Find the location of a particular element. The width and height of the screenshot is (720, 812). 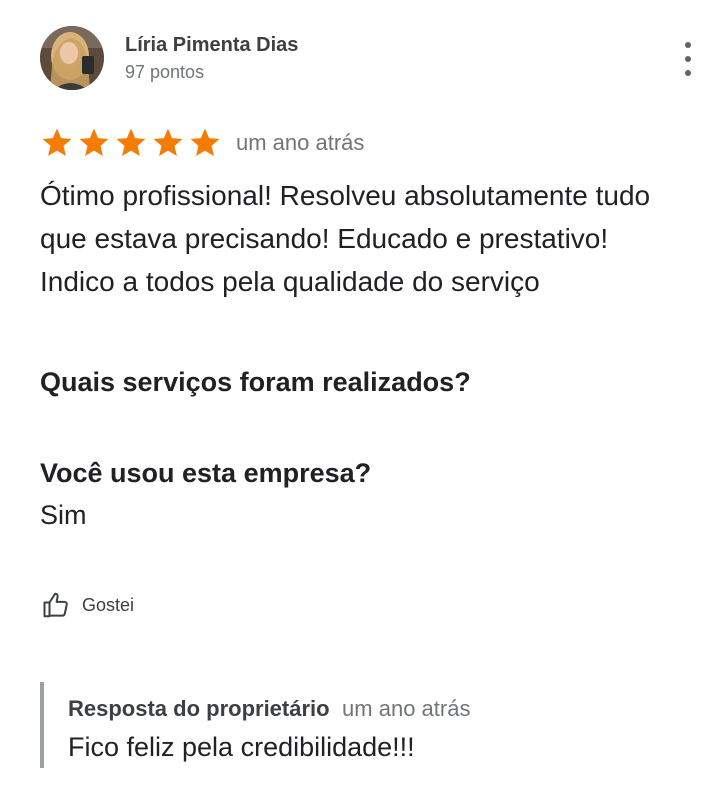

owner-reply-title: Resposta do proprietário is located at coordinates (199, 708).